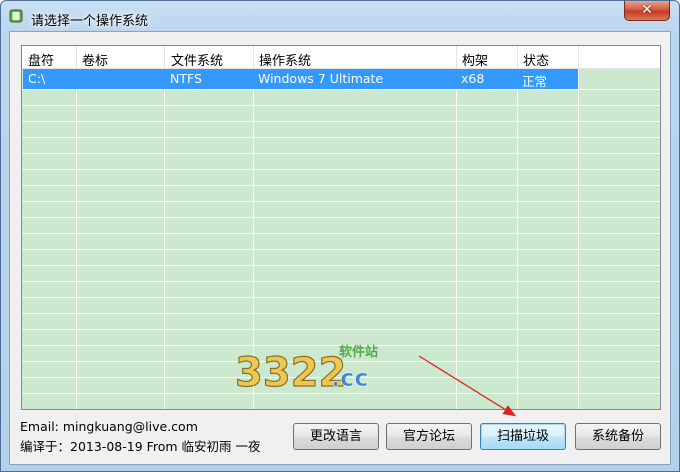 The height and width of the screenshot is (472, 680). Describe the element at coordinates (90, 21) in the screenshot. I see `window-title: 请选择一个操作系统` at that location.